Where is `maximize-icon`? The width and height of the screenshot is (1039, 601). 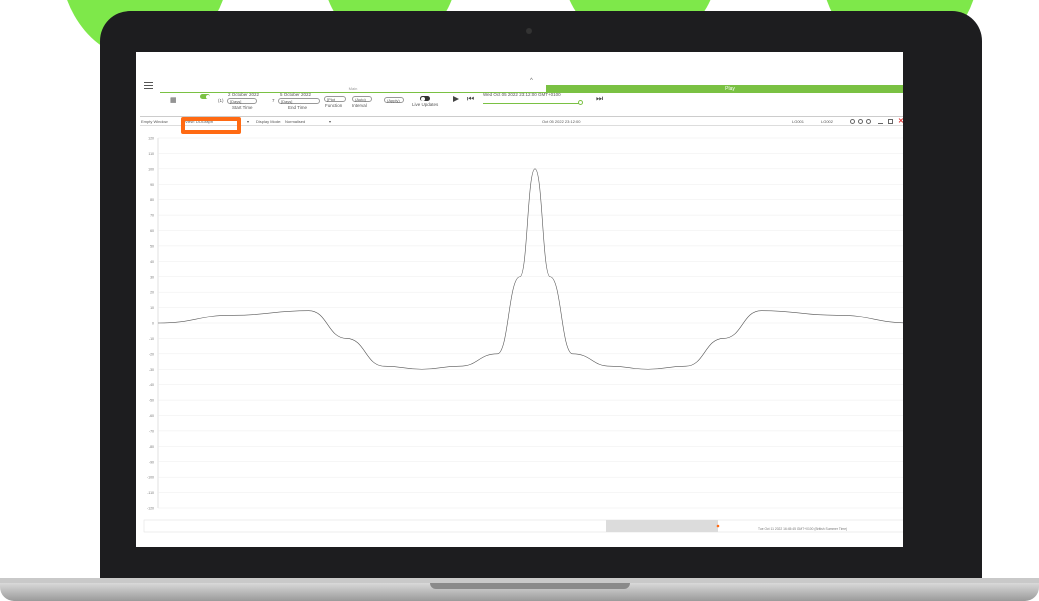 maximize-icon is located at coordinates (890, 121).